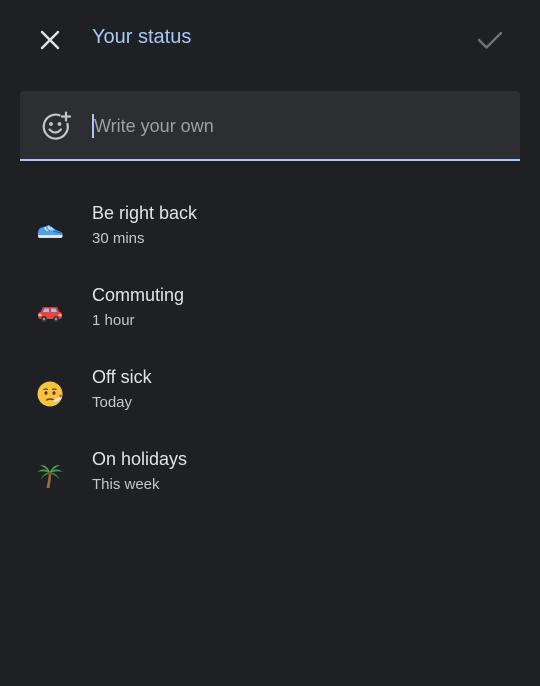 This screenshot has height=686, width=540. What do you see at coordinates (138, 295) in the screenshot?
I see `status-title: Commuting` at bounding box center [138, 295].